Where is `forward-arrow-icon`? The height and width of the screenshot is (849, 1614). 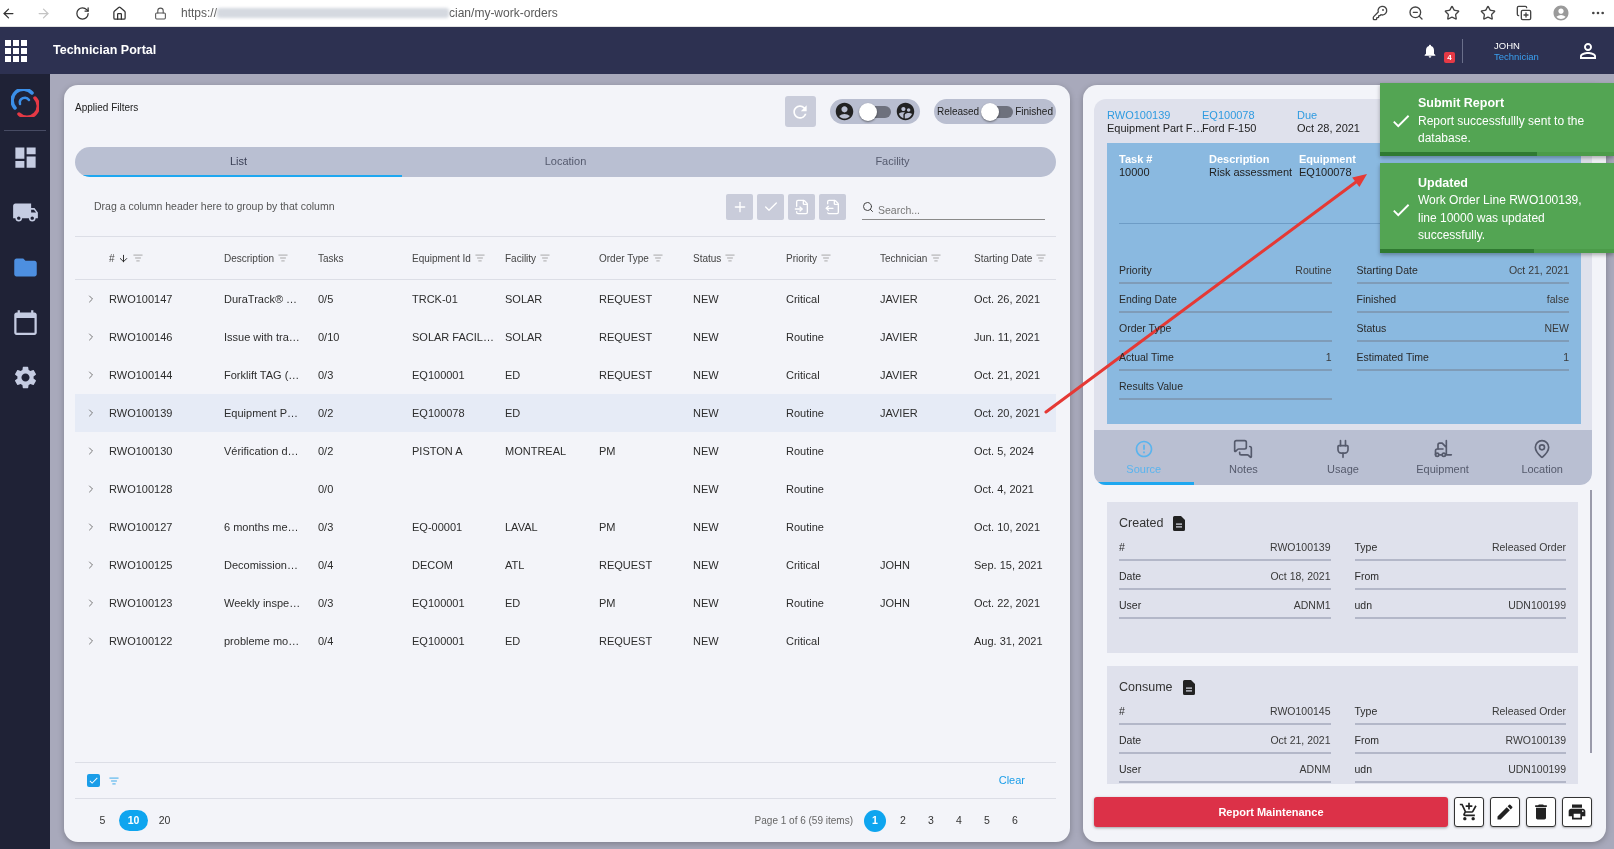 forward-arrow-icon is located at coordinates (43, 13).